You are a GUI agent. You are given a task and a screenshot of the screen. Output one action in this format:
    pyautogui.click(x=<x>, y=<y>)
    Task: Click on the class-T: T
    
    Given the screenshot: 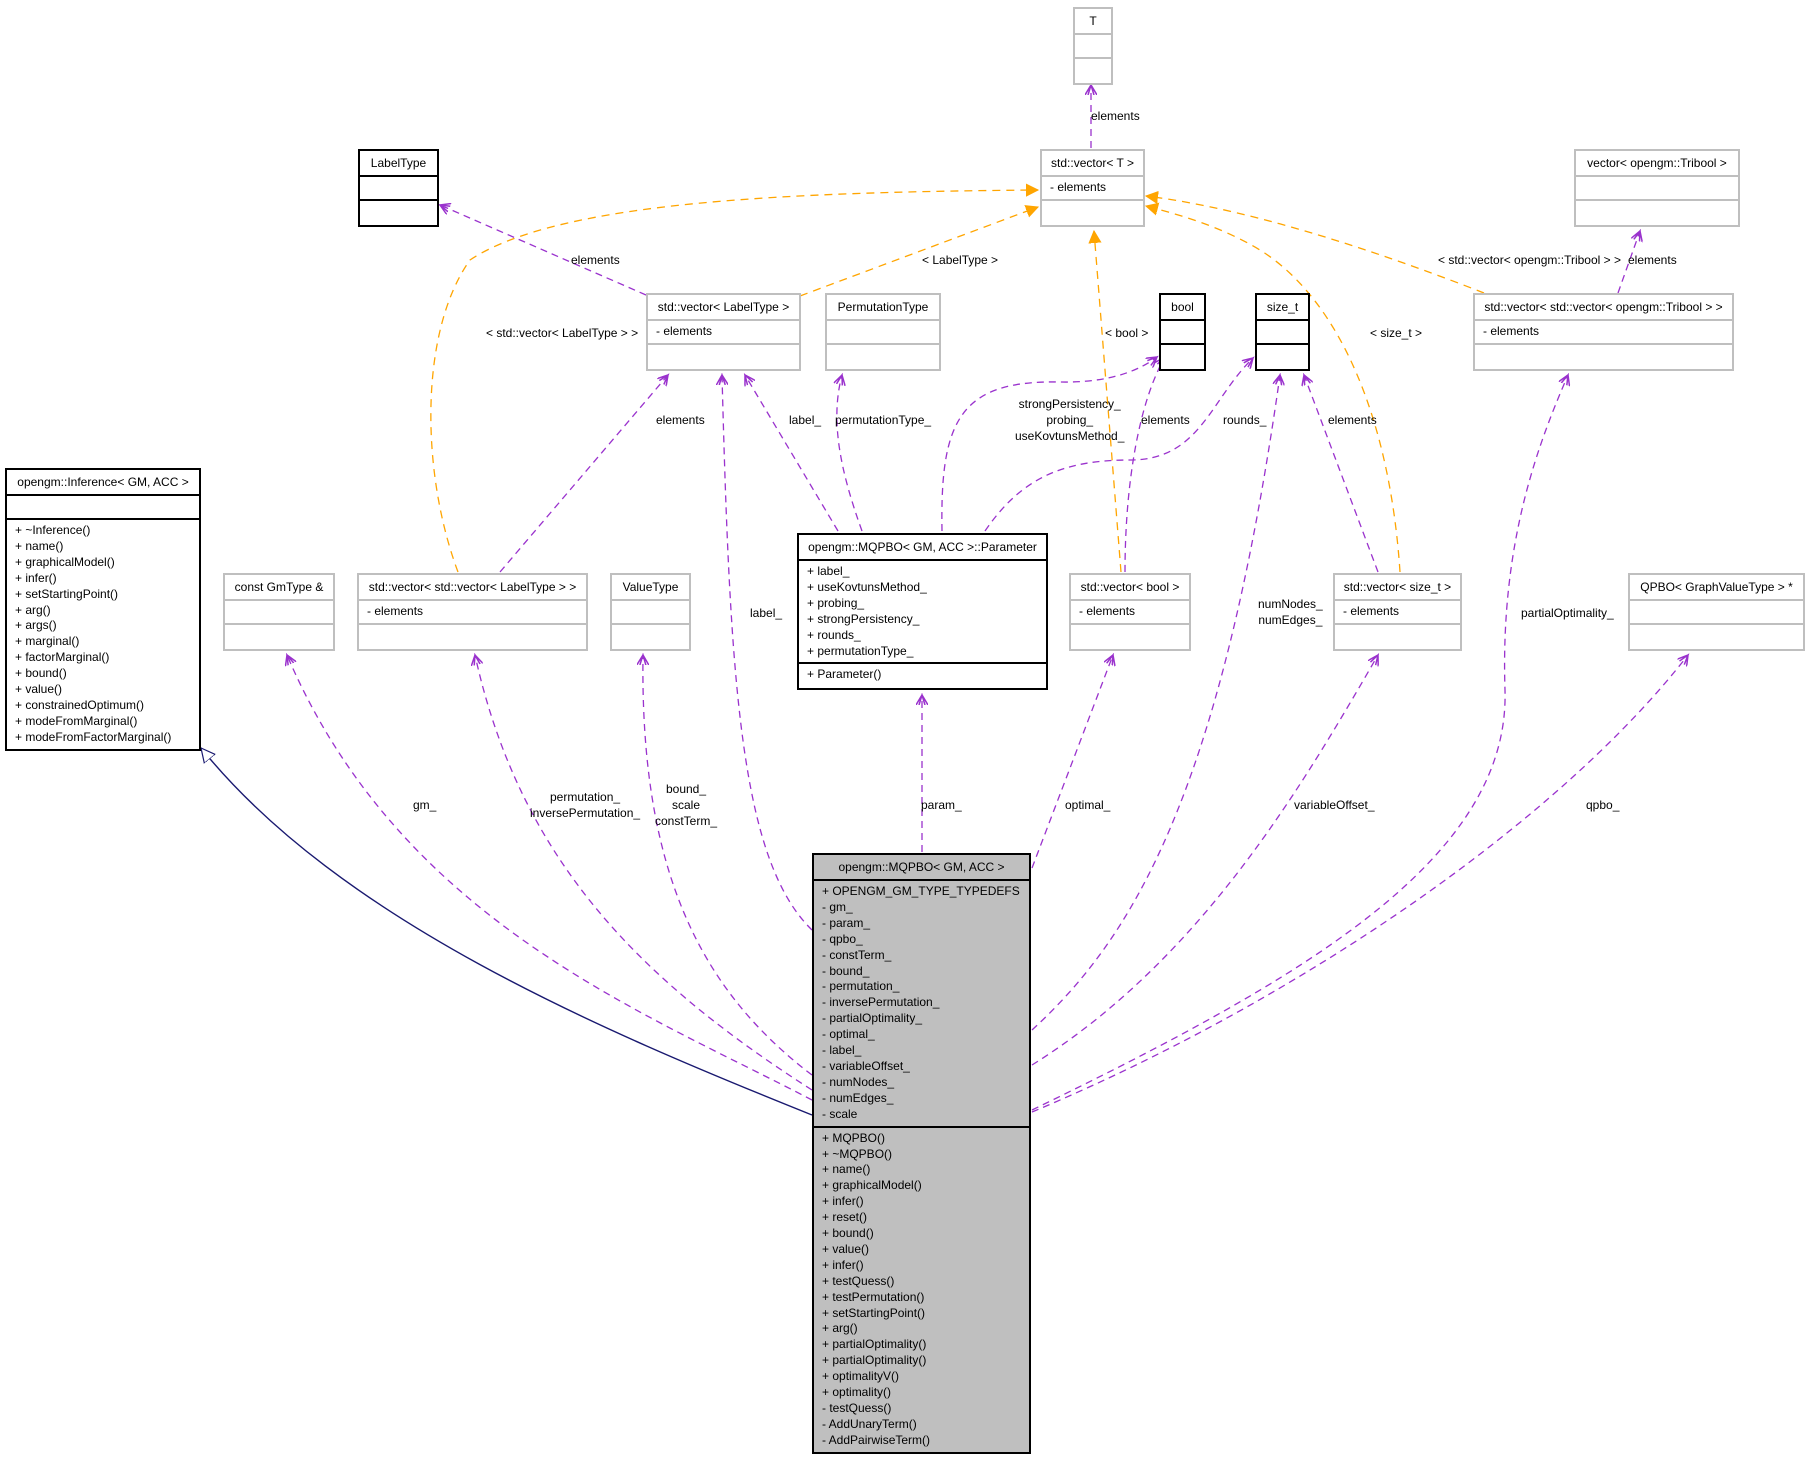 What is the action you would take?
    pyautogui.click(x=1093, y=46)
    